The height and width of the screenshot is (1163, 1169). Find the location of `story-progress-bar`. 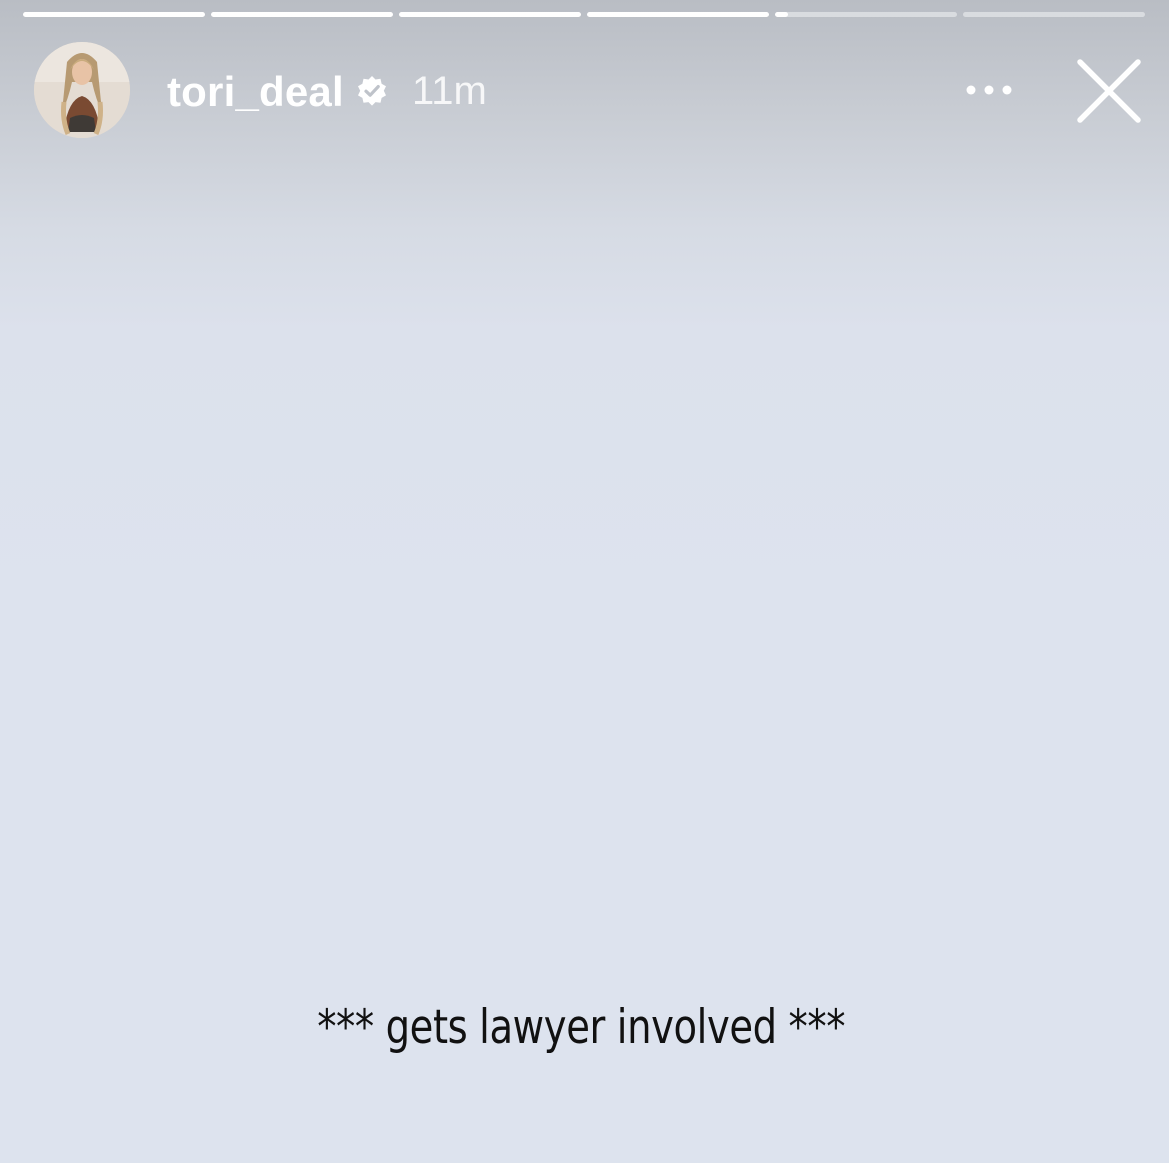

story-progress-bar is located at coordinates (584, 14).